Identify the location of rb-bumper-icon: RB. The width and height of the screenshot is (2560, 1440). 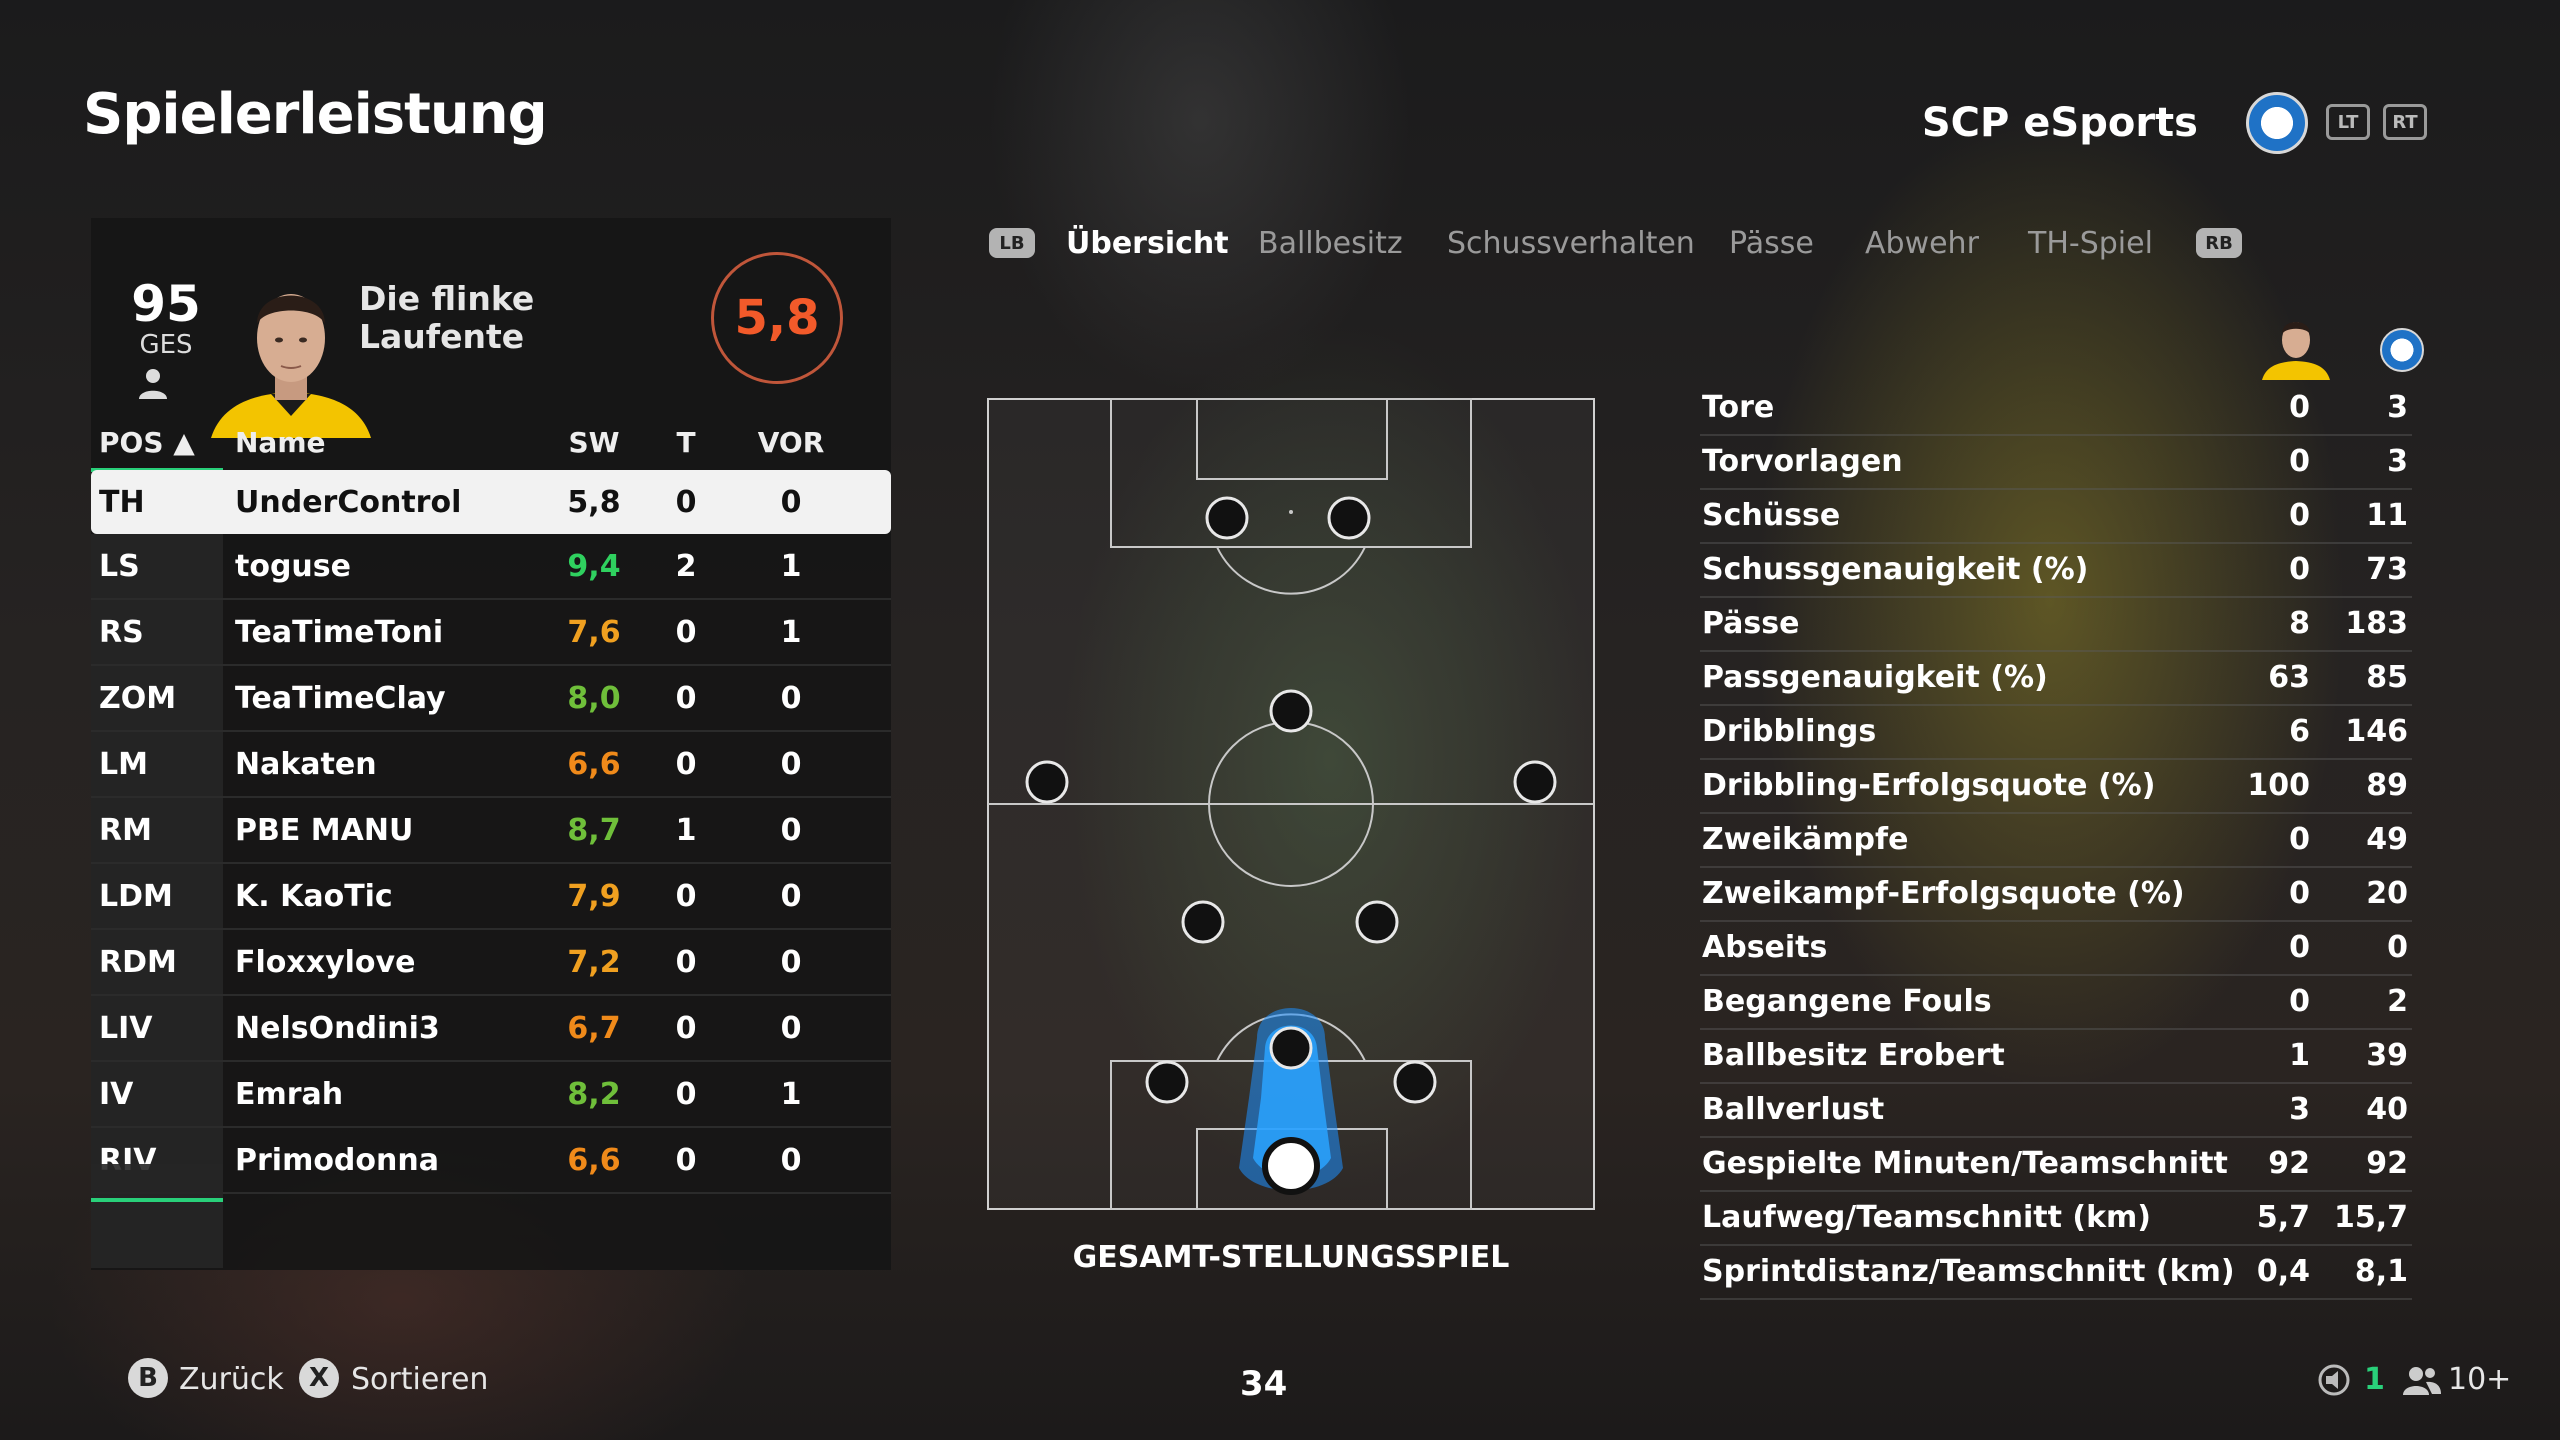
(2219, 243).